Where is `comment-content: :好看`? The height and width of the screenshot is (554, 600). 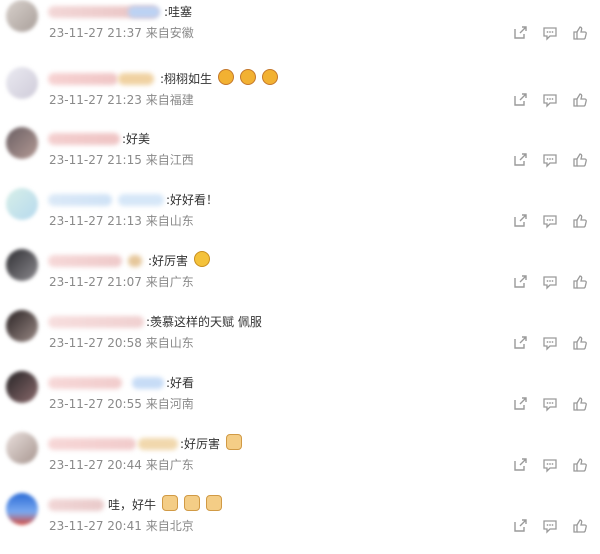
comment-content: :好看 is located at coordinates (180, 383).